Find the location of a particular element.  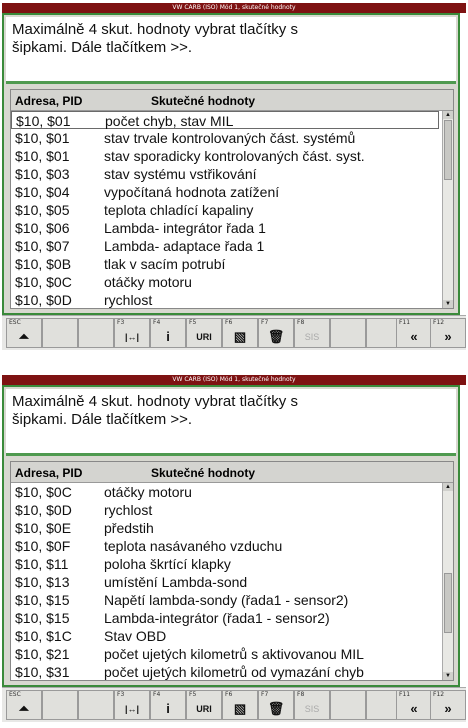

row-value-name: Stav OBD is located at coordinates (135, 636).